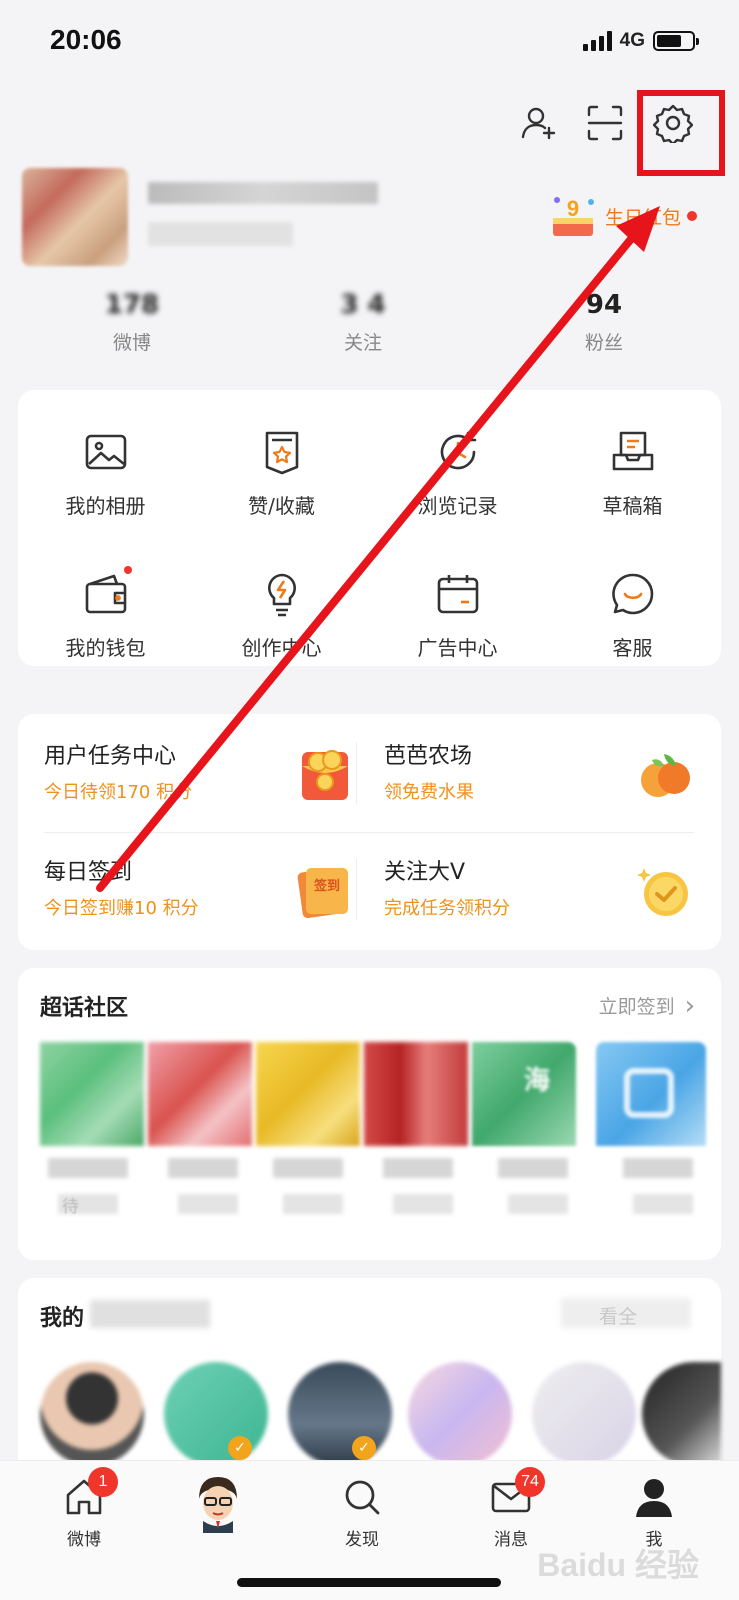 The width and height of the screenshot is (739, 1600). What do you see at coordinates (75, 217) in the screenshot?
I see `avatar` at bounding box center [75, 217].